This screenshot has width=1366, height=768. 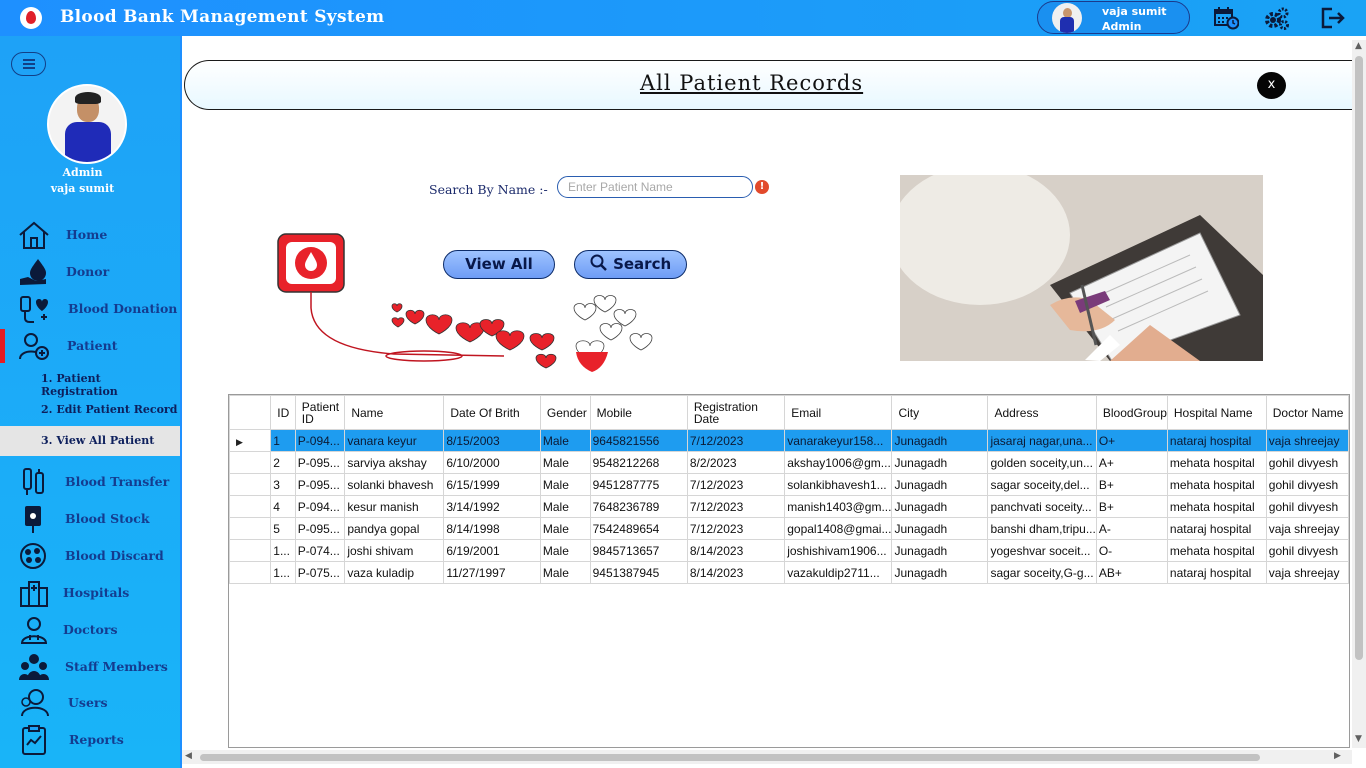 What do you see at coordinates (1271, 85) in the screenshot?
I see `close-button: x` at bounding box center [1271, 85].